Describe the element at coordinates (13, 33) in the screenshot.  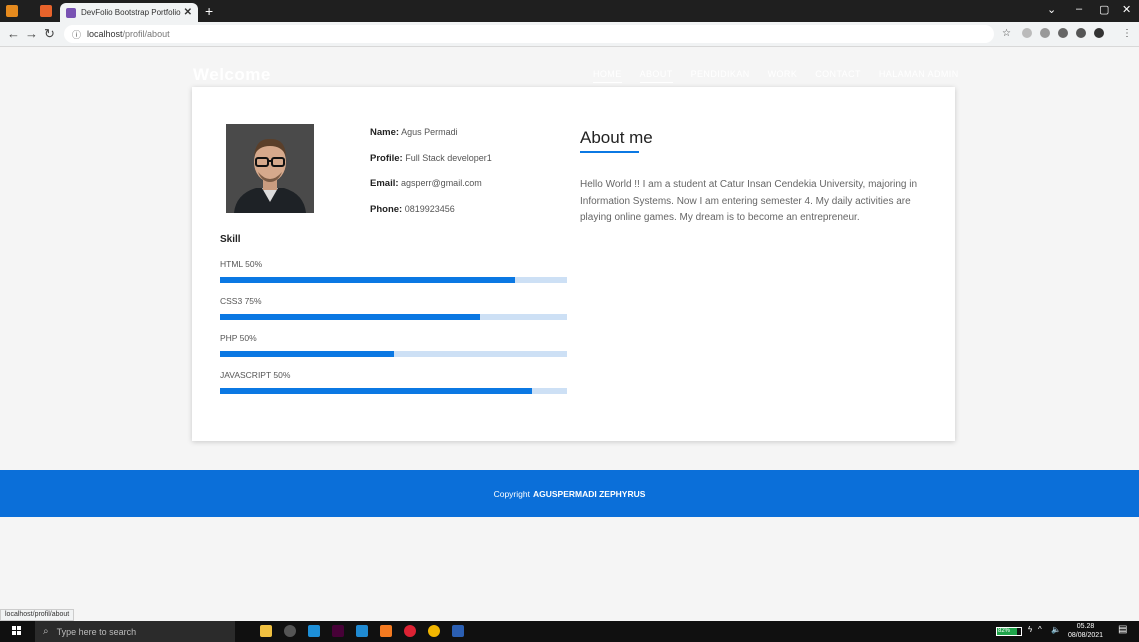
I see `back-icon: ←` at that location.